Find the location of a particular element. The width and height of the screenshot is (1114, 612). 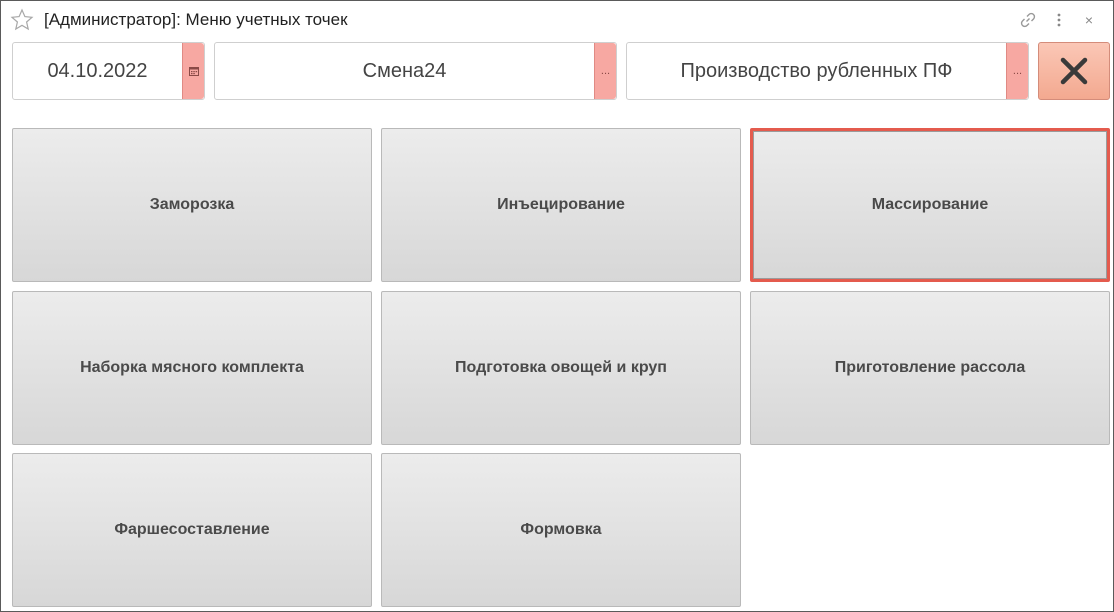

tile-zamorozka: Заморозка is located at coordinates (192, 205).